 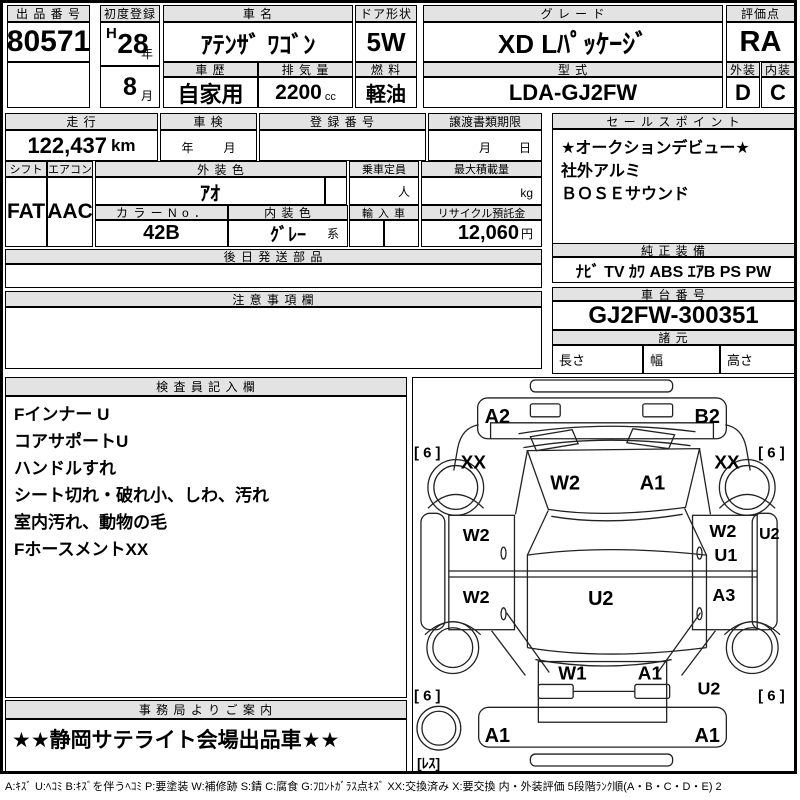 What do you see at coordinates (760, 13) in the screenshot?
I see `score-header: 評価点` at bounding box center [760, 13].